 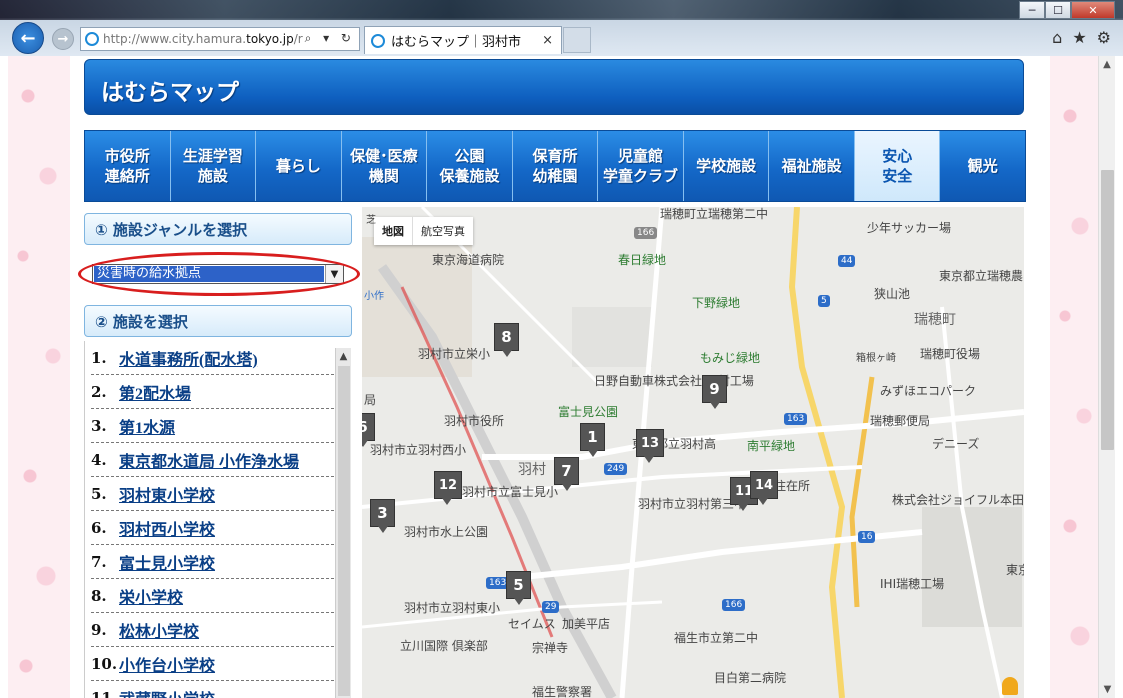 What do you see at coordinates (1093, 10) in the screenshot?
I see `close-window-button: ✕` at bounding box center [1093, 10].